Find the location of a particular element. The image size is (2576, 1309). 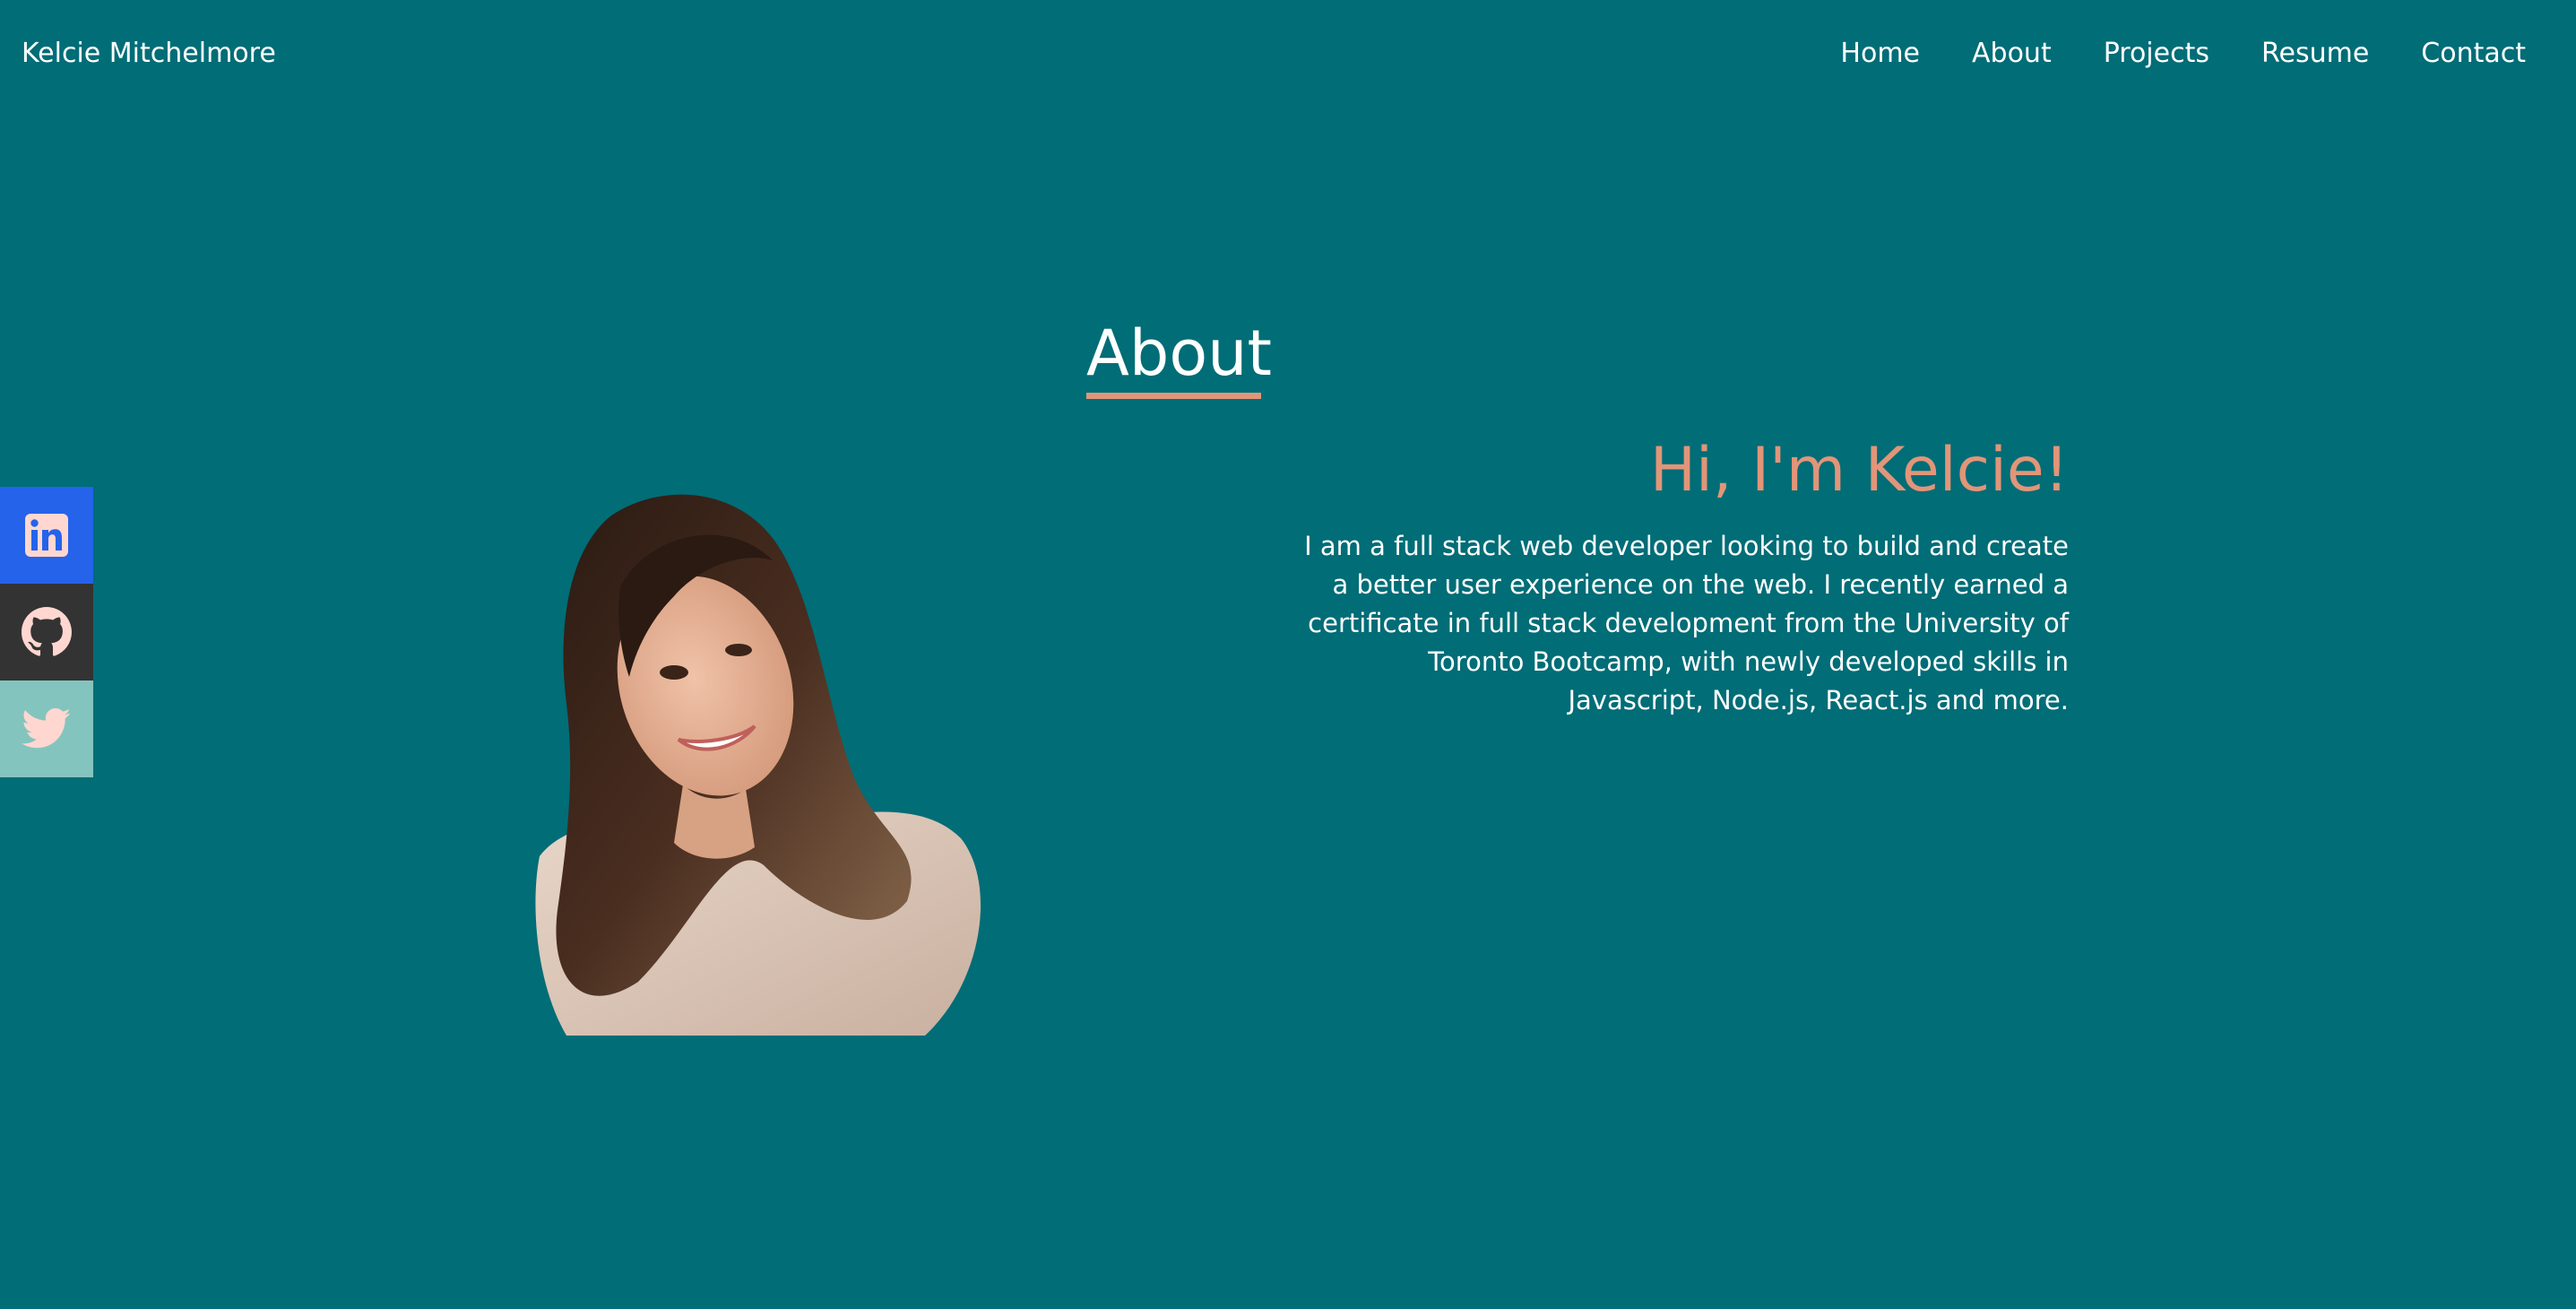

nav-projects: Projects is located at coordinates (2156, 54).